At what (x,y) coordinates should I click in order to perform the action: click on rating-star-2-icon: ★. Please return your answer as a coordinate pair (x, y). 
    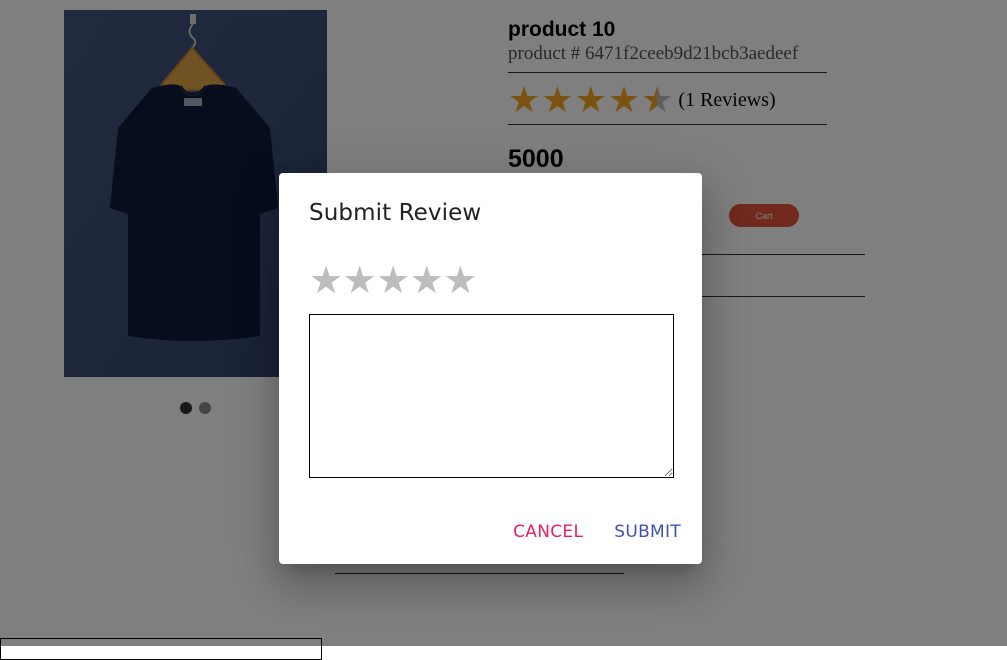
    Looking at the image, I should click on (360, 281).